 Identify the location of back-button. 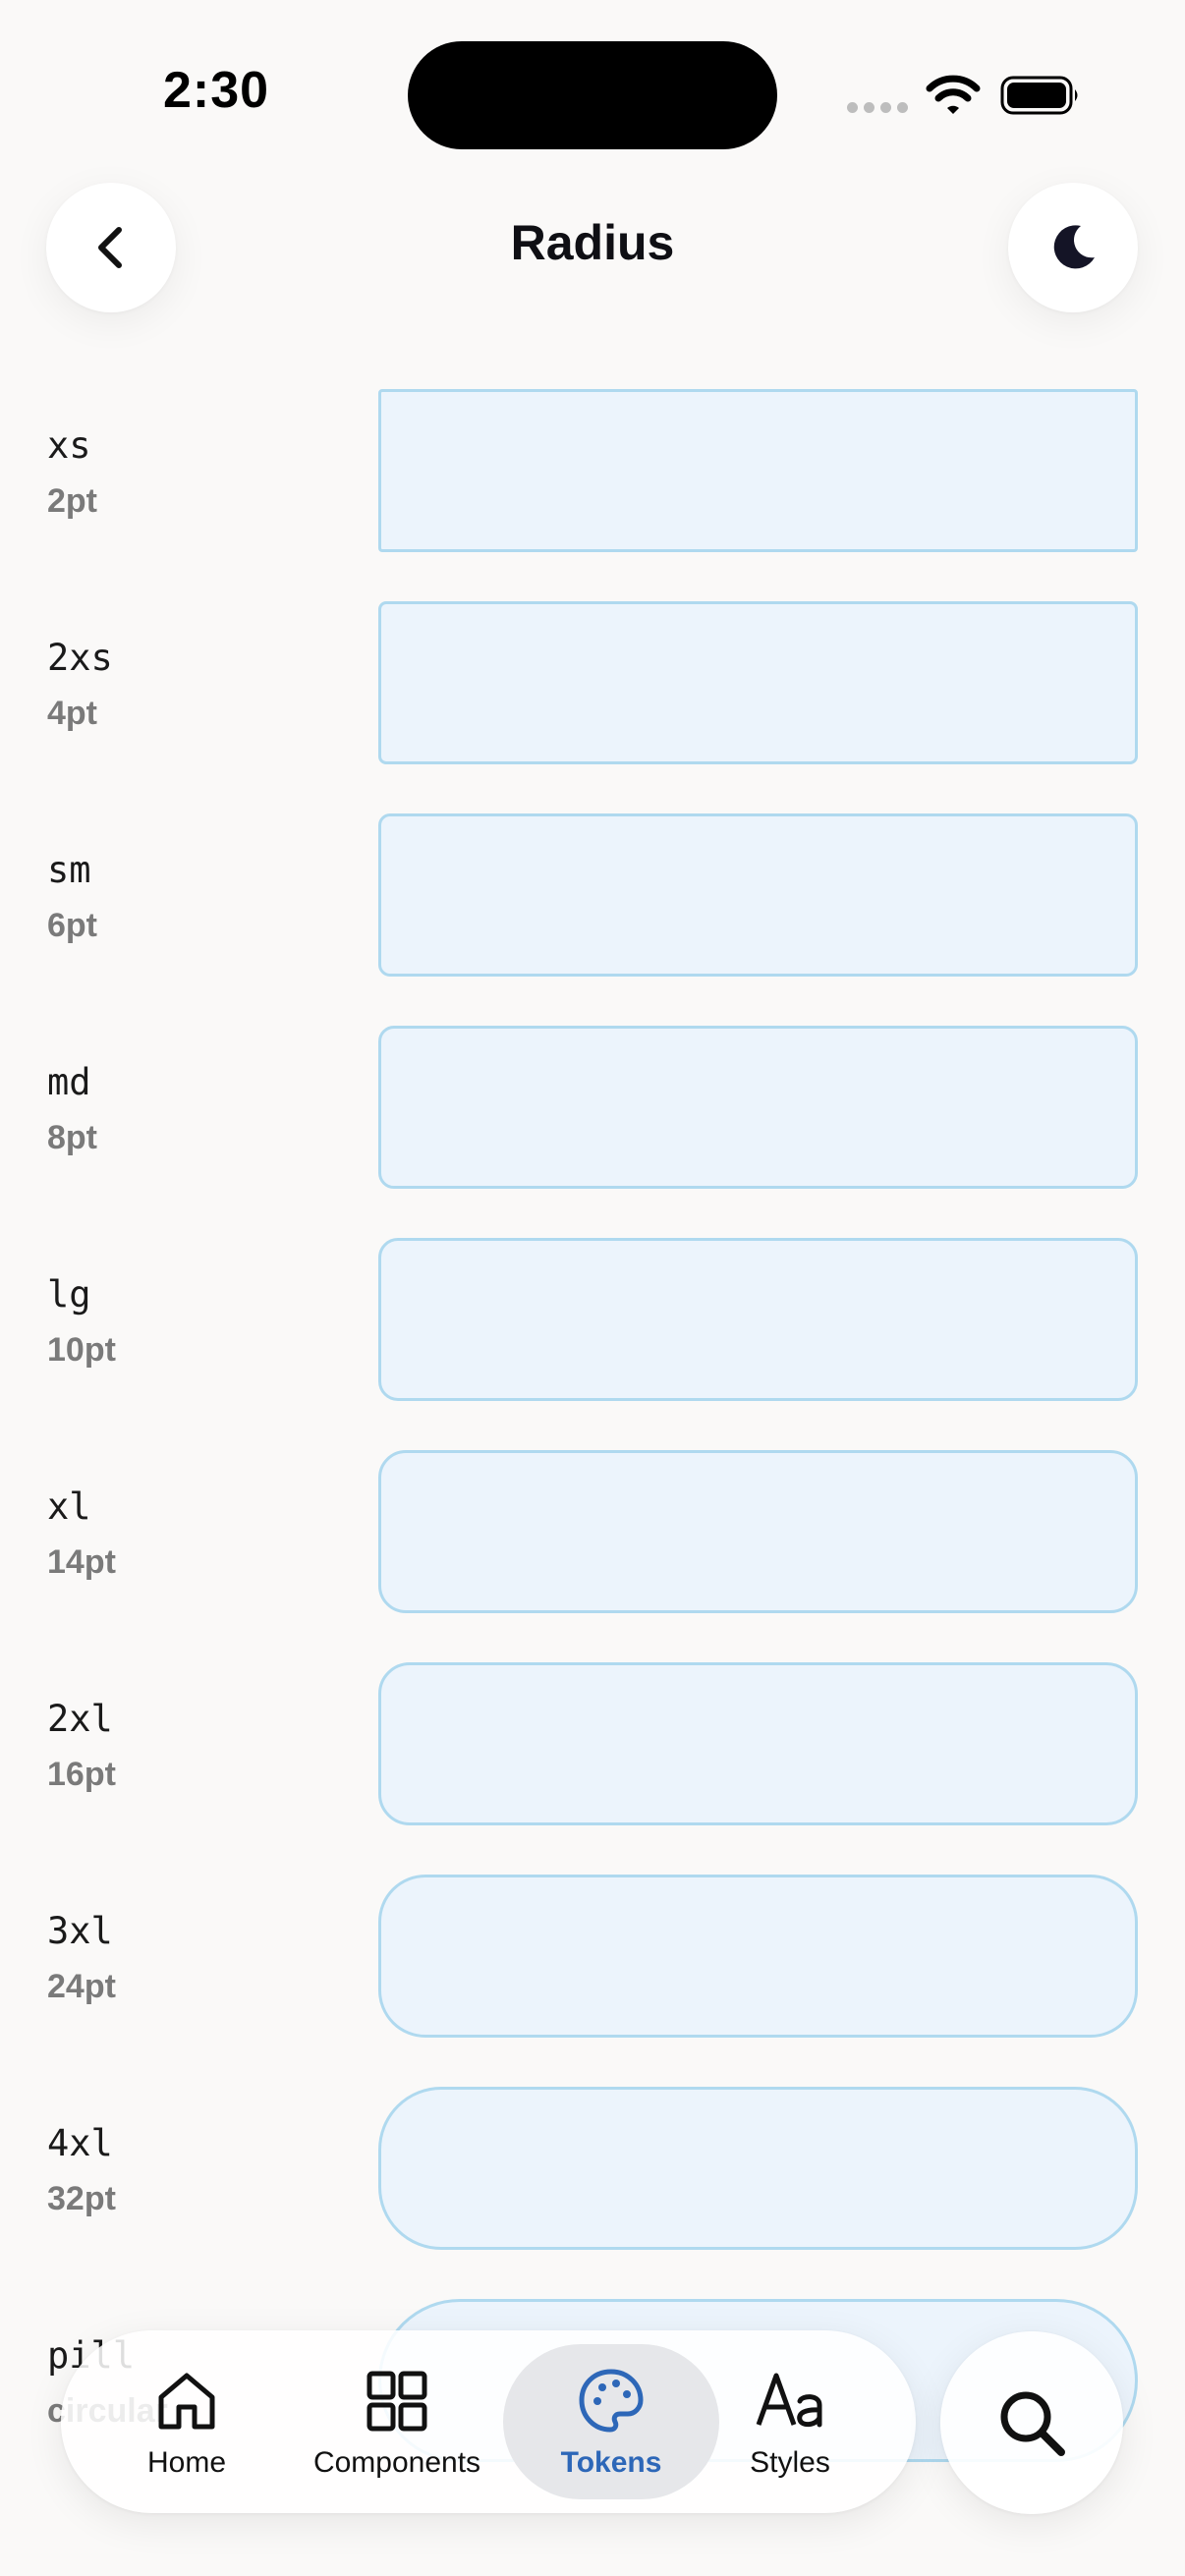
(111, 247).